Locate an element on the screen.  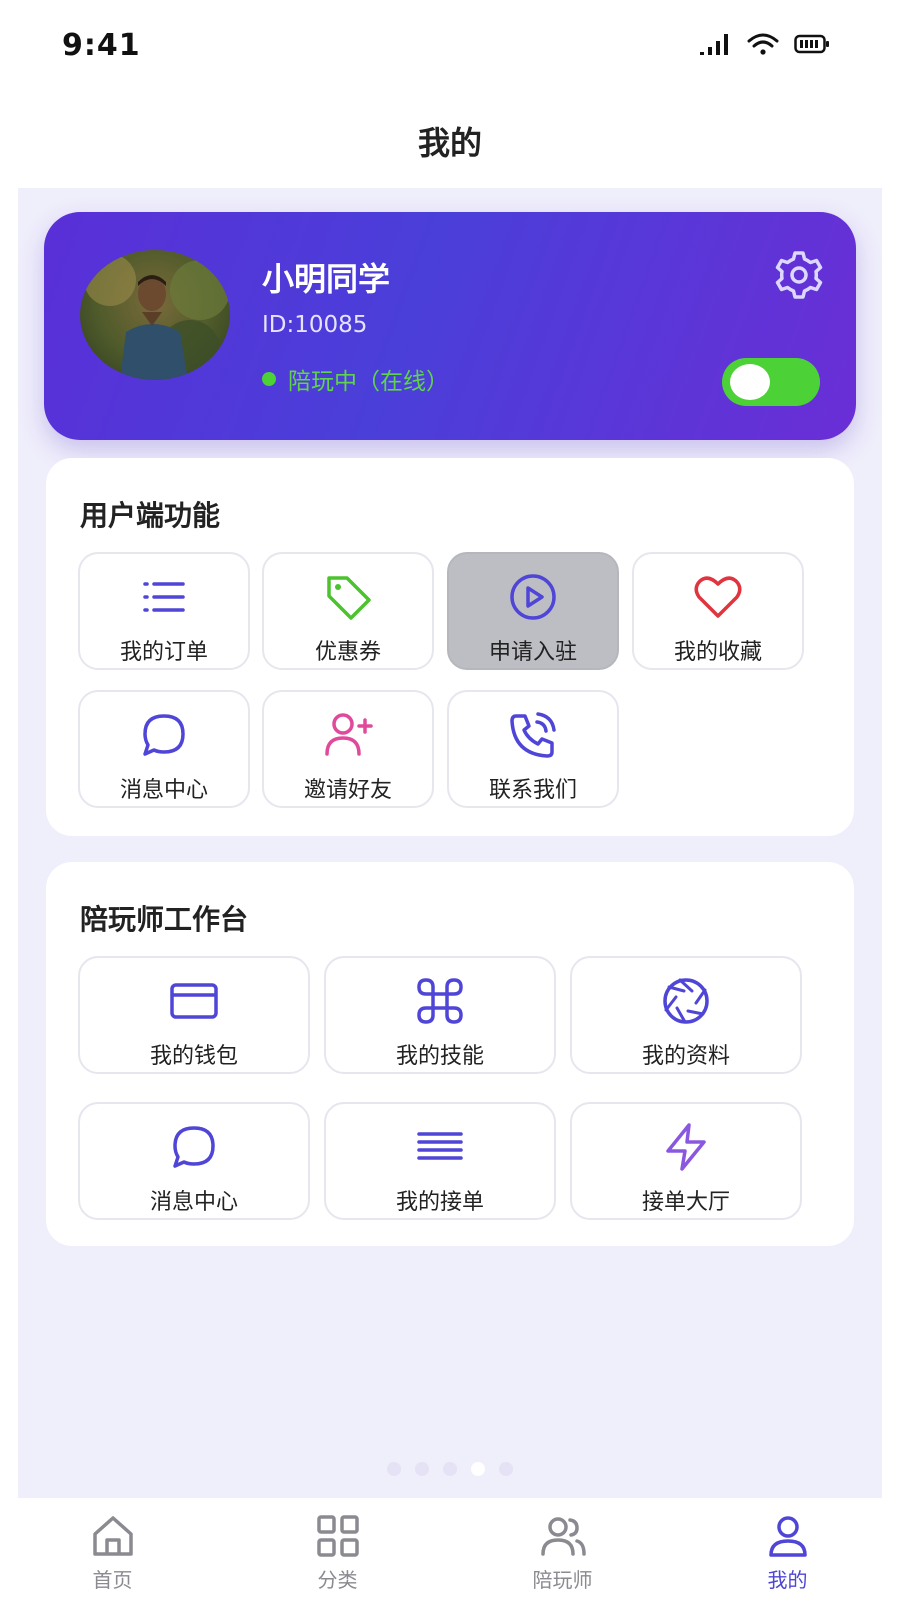
contact-us-button: 联系我们 is located at coordinates (533, 749).